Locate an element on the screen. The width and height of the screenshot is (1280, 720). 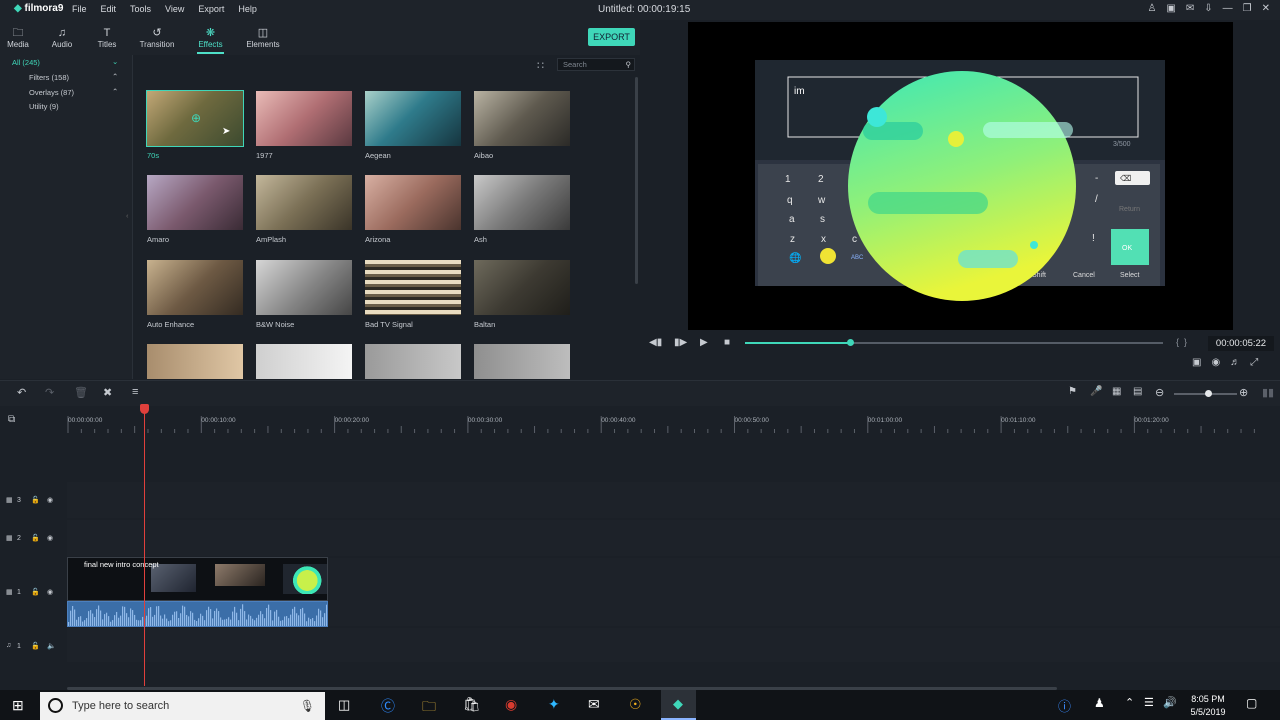
notification-icon: ▢ is located at coordinates (1251, 703).